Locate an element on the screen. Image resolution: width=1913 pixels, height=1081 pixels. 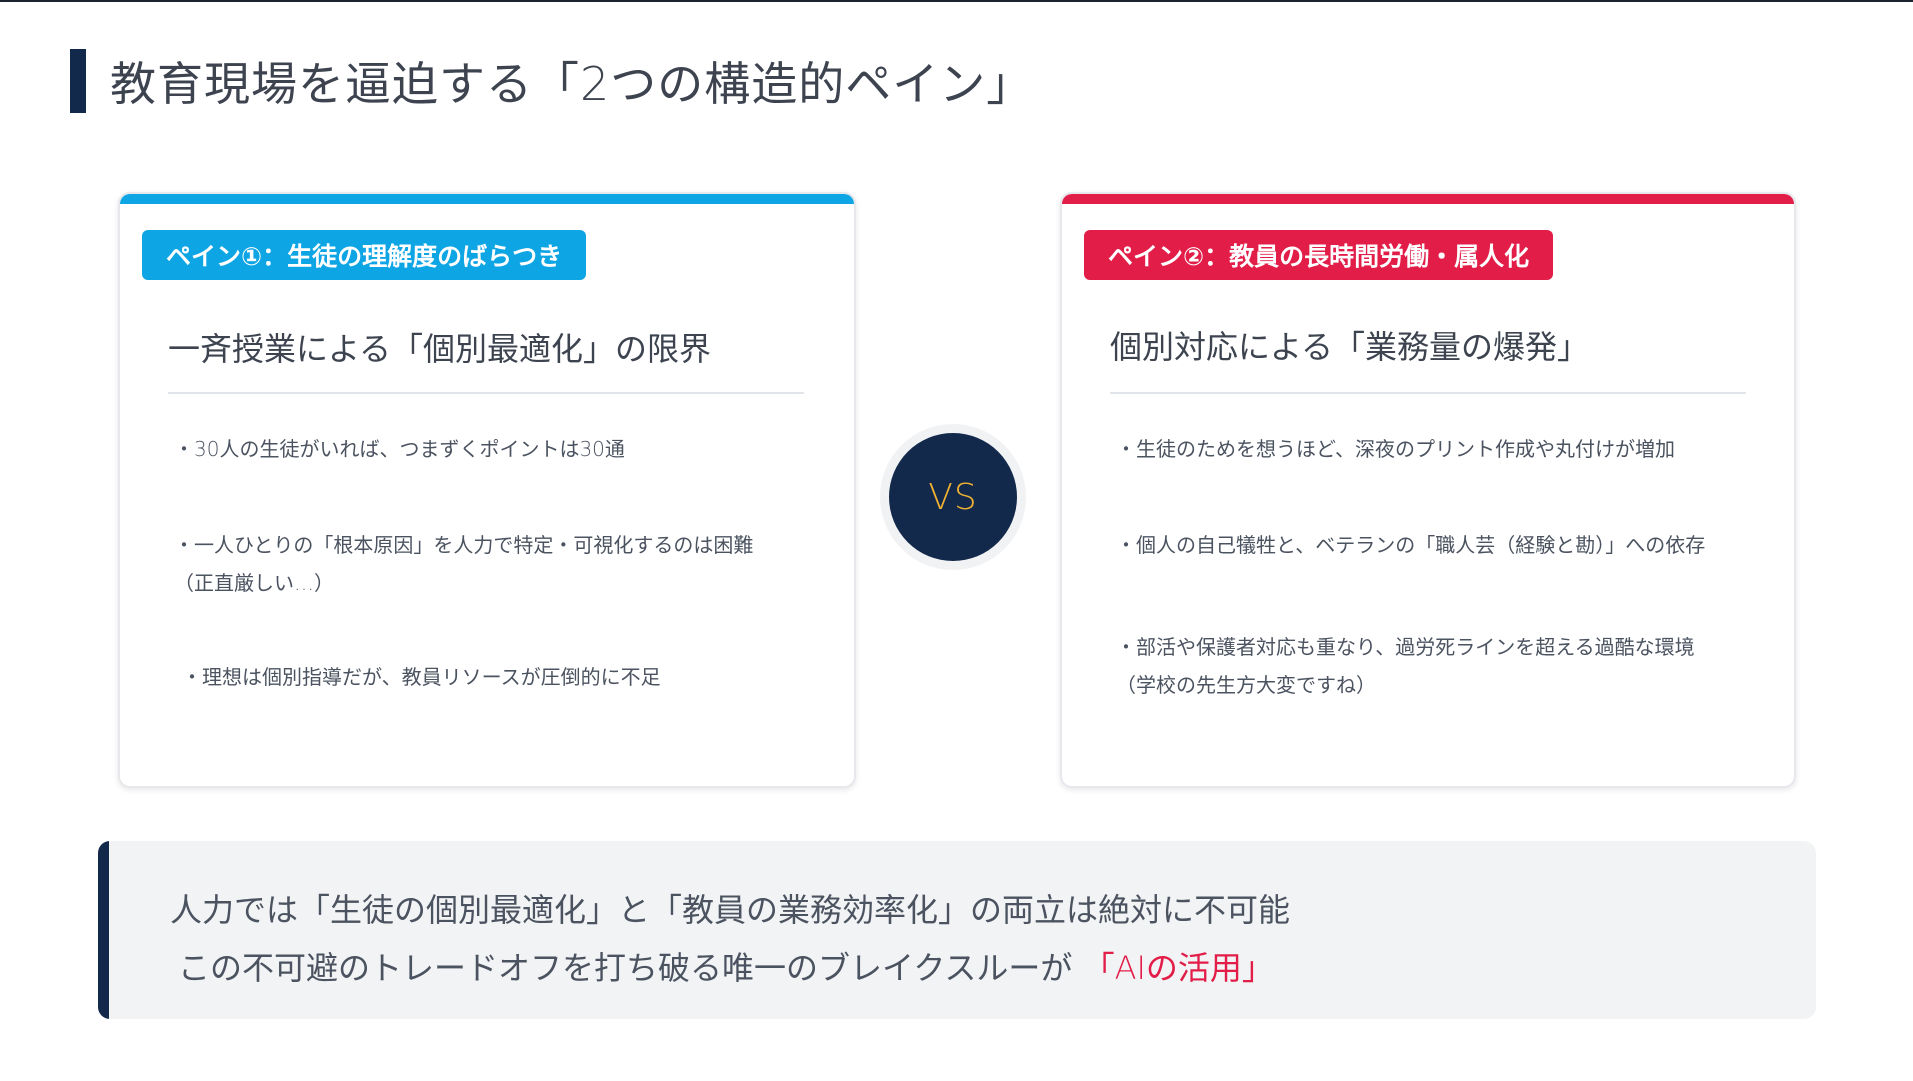
vs-label: VS is located at coordinates (953, 497).